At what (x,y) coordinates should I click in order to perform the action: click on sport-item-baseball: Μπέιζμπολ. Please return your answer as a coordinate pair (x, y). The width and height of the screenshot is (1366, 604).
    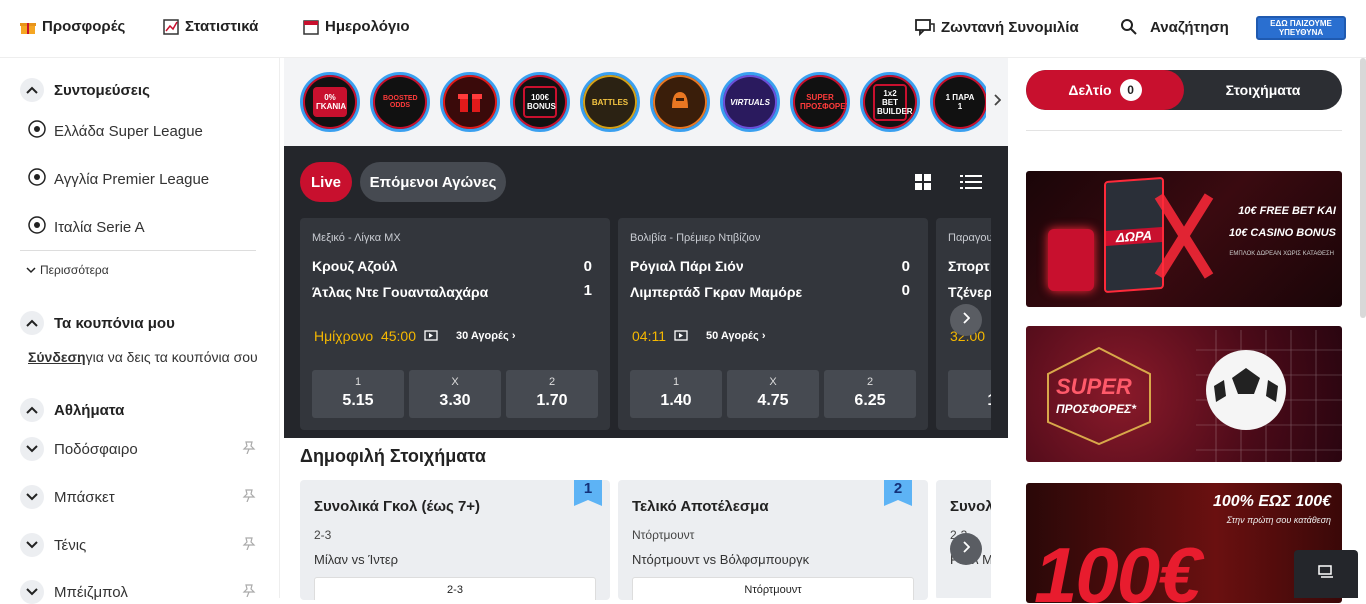
    Looking at the image, I should click on (138, 592).